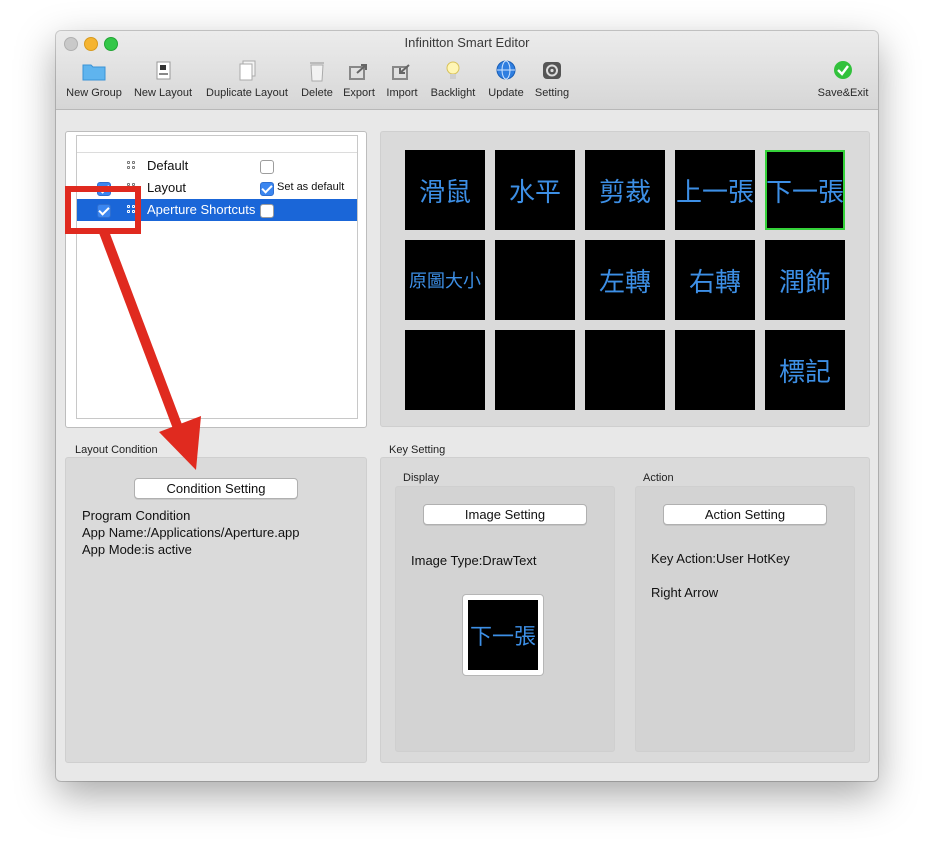  I want to click on annotation-arrow-shaft, so click(141, 330).